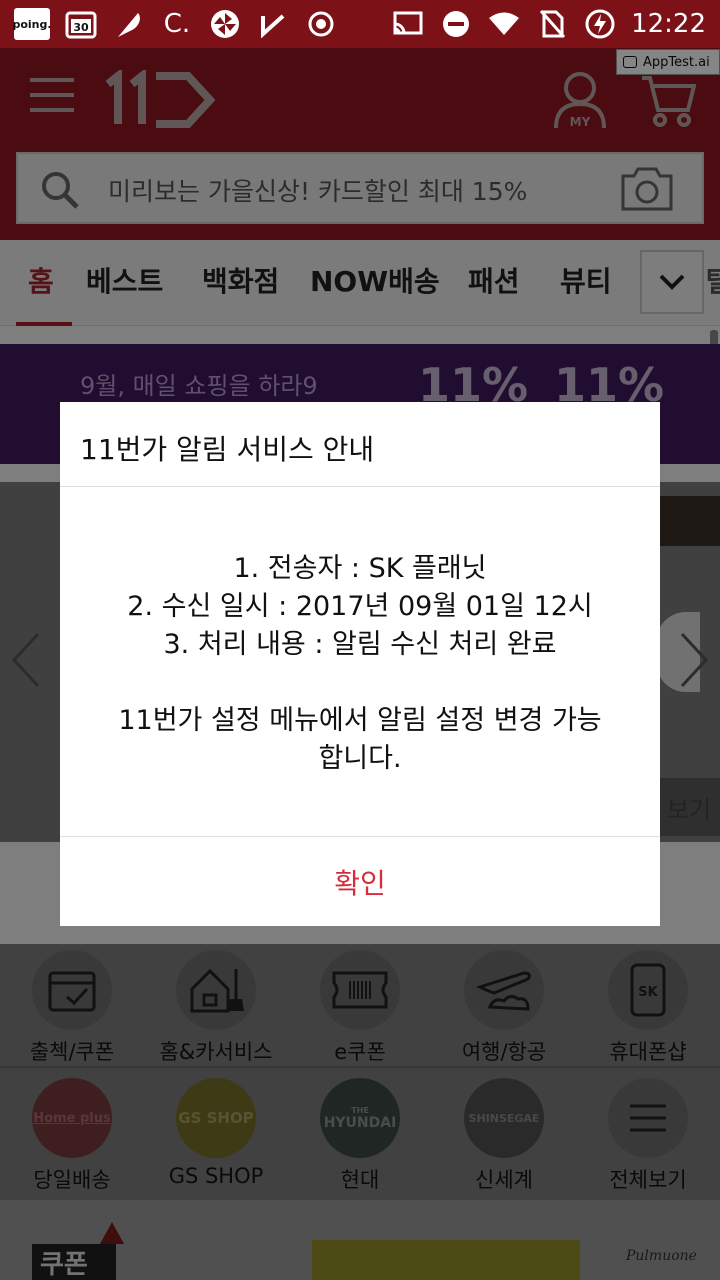 This screenshot has height=1280, width=720. Describe the element at coordinates (360, 644) in the screenshot. I see `dialog-line-process-result: 3. 처리 내용 : 알림 수신 처리 완료` at that location.